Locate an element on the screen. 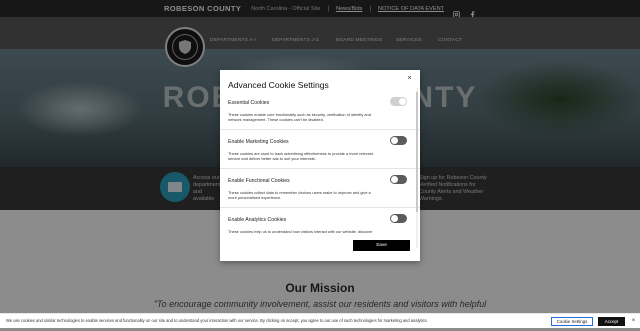 Image resolution: width=640 pixels, height=331 pixels. functional-toggle is located at coordinates (398, 179).